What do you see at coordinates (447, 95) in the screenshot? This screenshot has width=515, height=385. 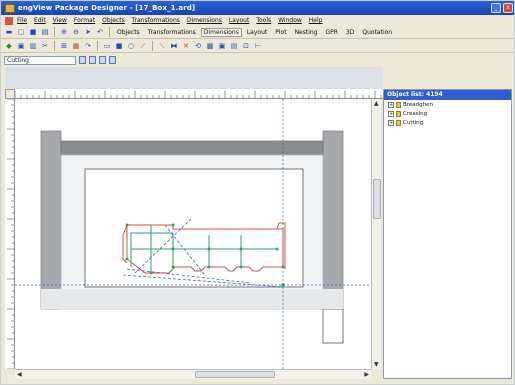 I see `object-list-title: Object list: 4194` at bounding box center [447, 95].